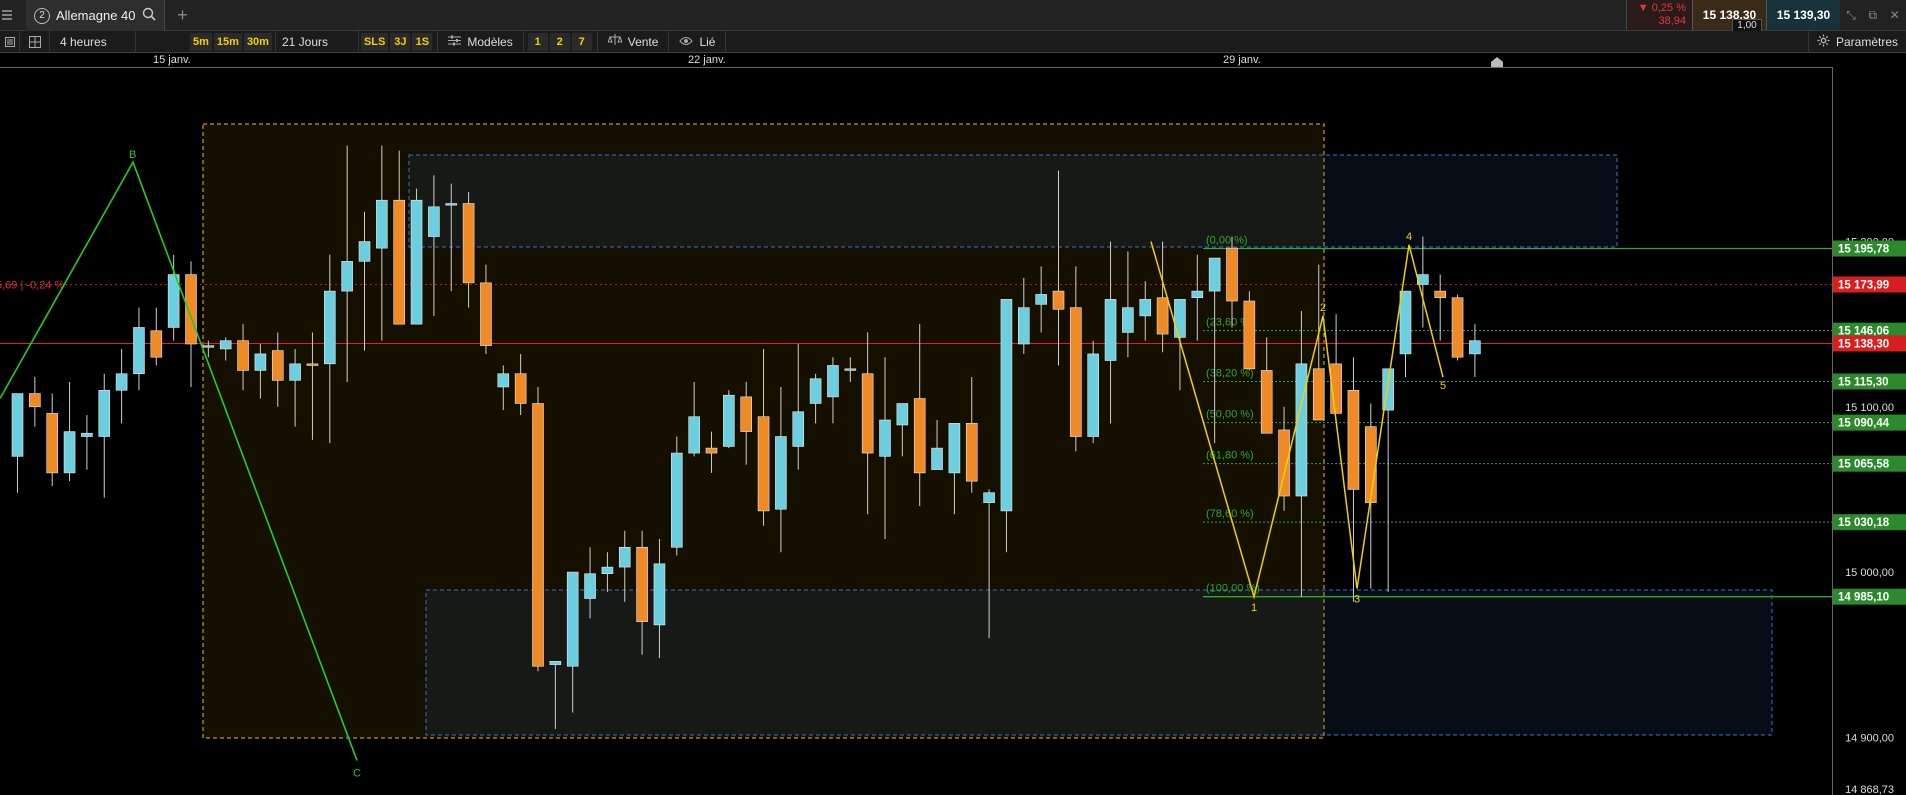 The image size is (1906, 795). What do you see at coordinates (1863, 383) in the screenshot?
I see `price-label-text-4: 15 115,30` at bounding box center [1863, 383].